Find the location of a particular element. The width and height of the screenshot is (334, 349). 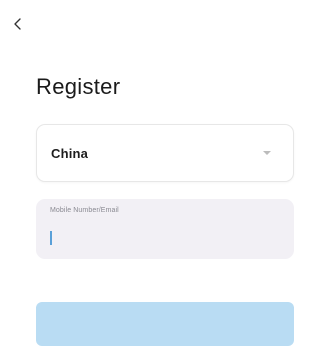

page-title: Register is located at coordinates (78, 86).